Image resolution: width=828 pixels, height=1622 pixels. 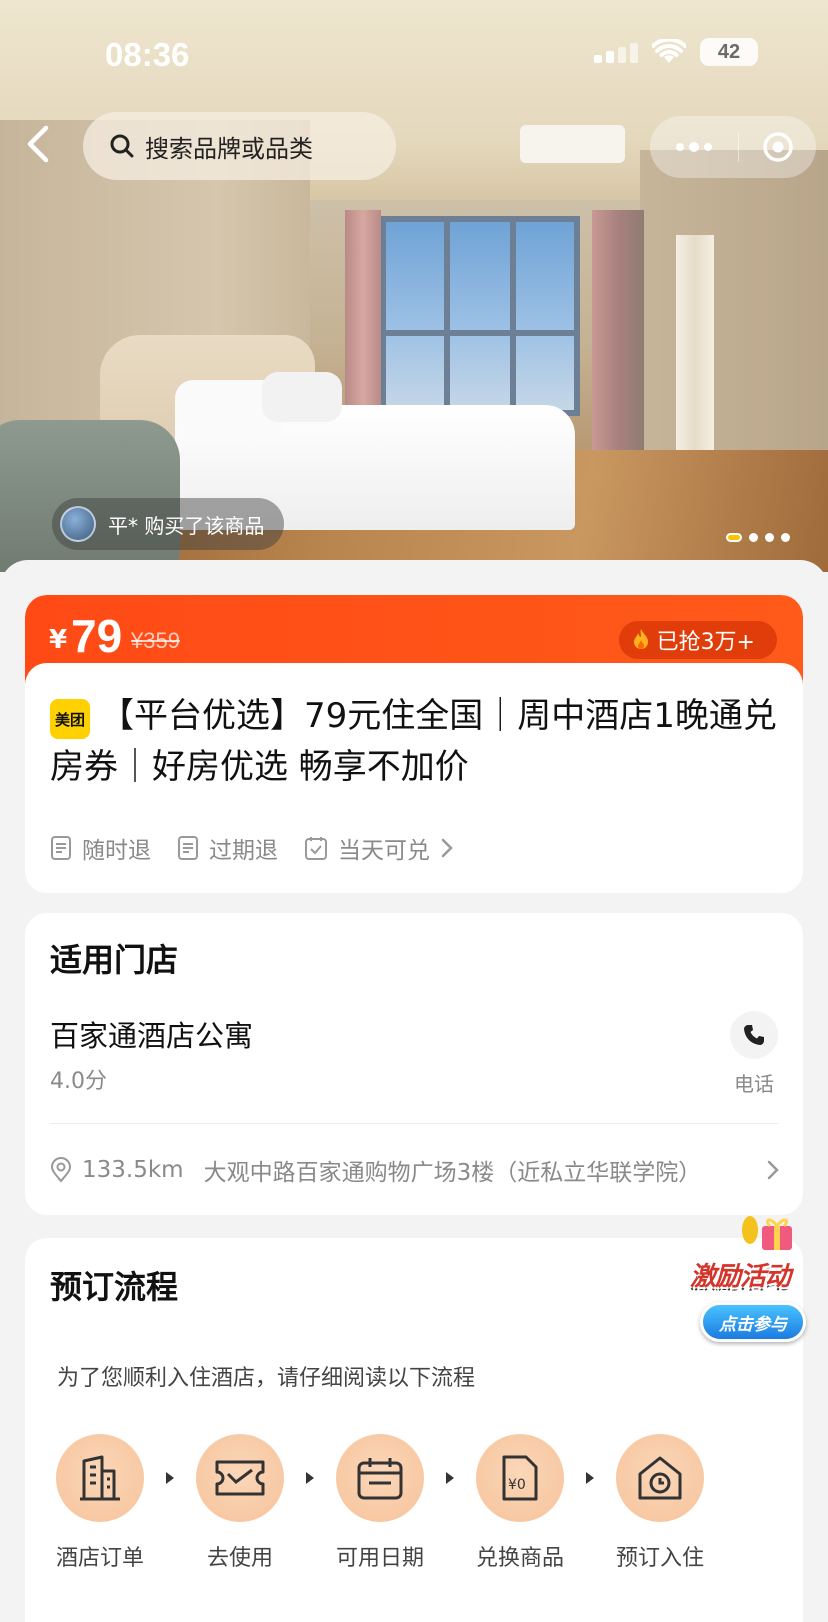 I want to click on feature-refund-anytime: 随时退, so click(x=100, y=848).